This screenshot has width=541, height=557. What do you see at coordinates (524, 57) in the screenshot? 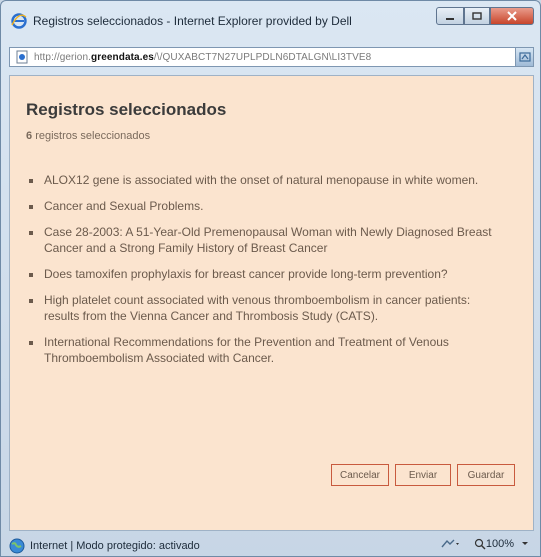
I see `compatibility-view-icon` at bounding box center [524, 57].